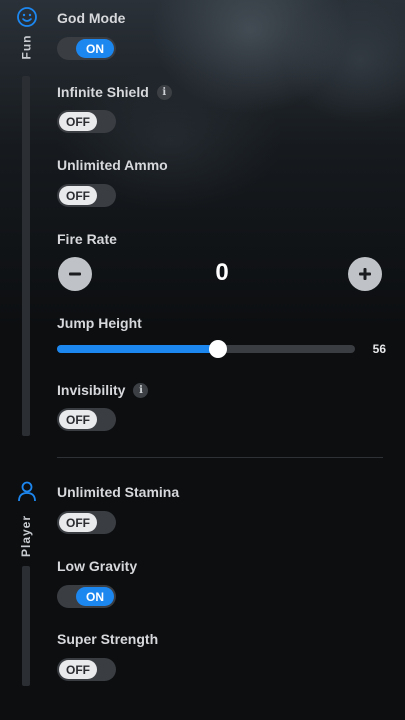  I want to click on fire-rate-increment-button, so click(365, 274).